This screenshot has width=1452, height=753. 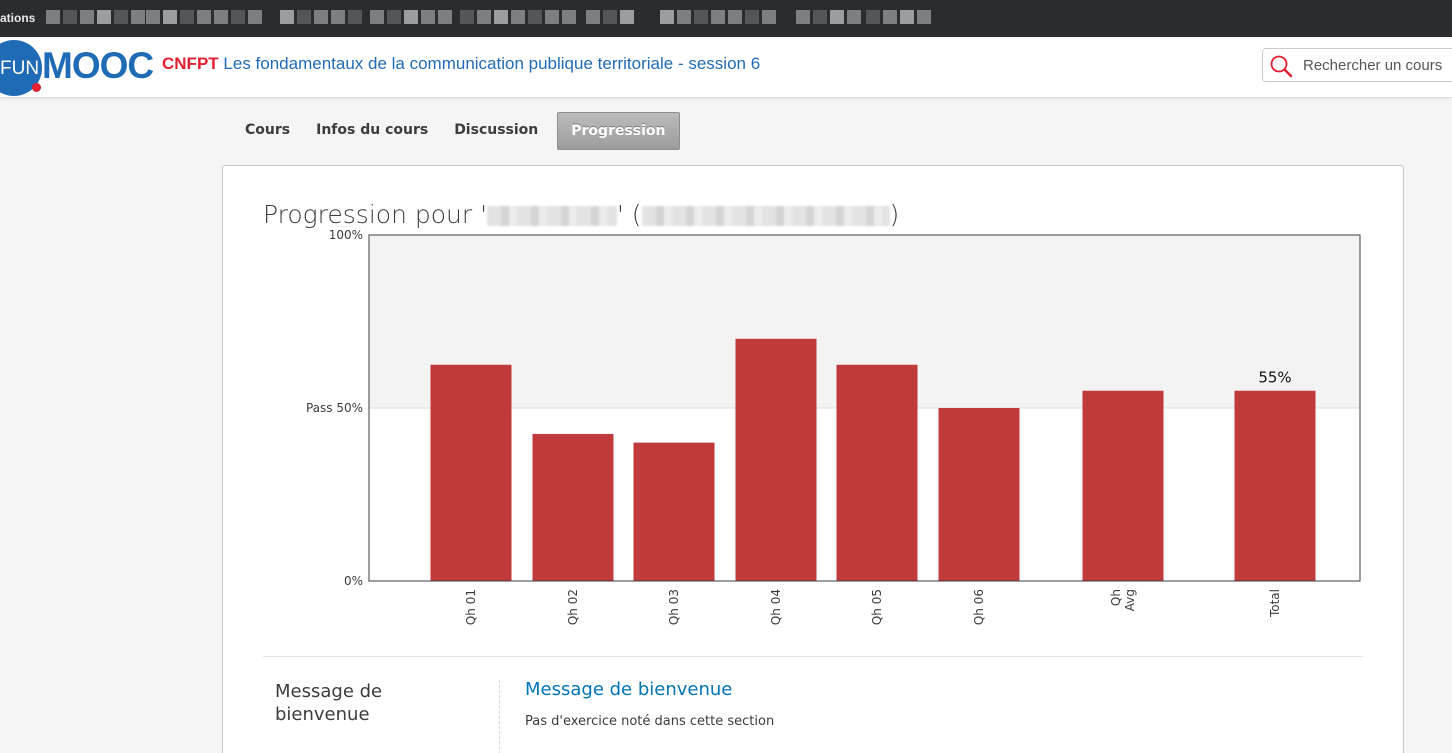 I want to click on y-tick-label: Pass 50%, so click(x=334, y=408).